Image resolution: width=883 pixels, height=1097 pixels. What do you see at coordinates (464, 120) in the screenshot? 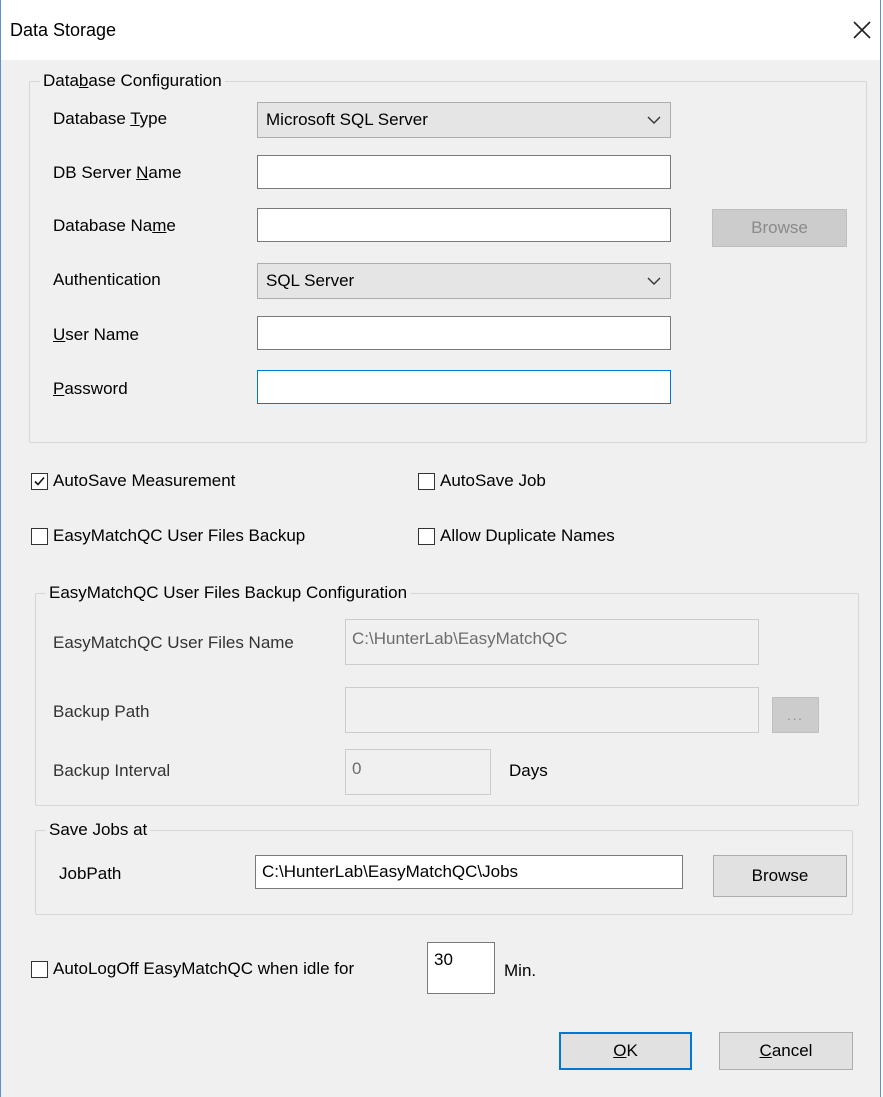
I see `database-type-select: Microsoft SQL Server` at bounding box center [464, 120].